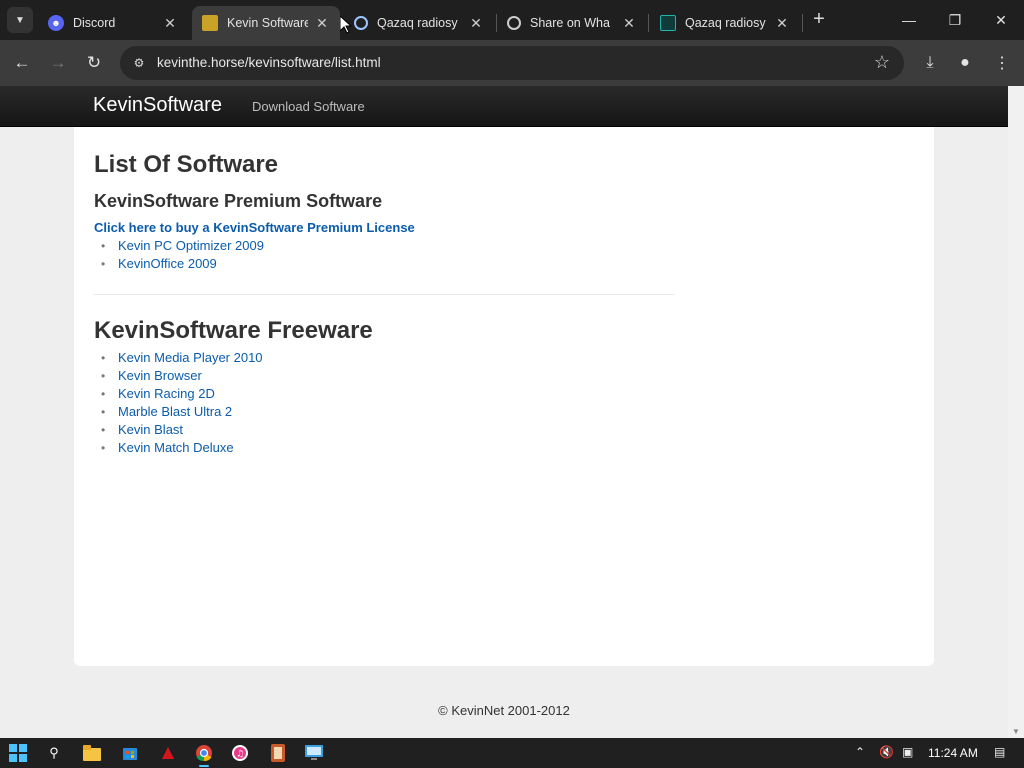  Describe the element at coordinates (907, 752) in the screenshot. I see `network-icon: ▣` at that location.